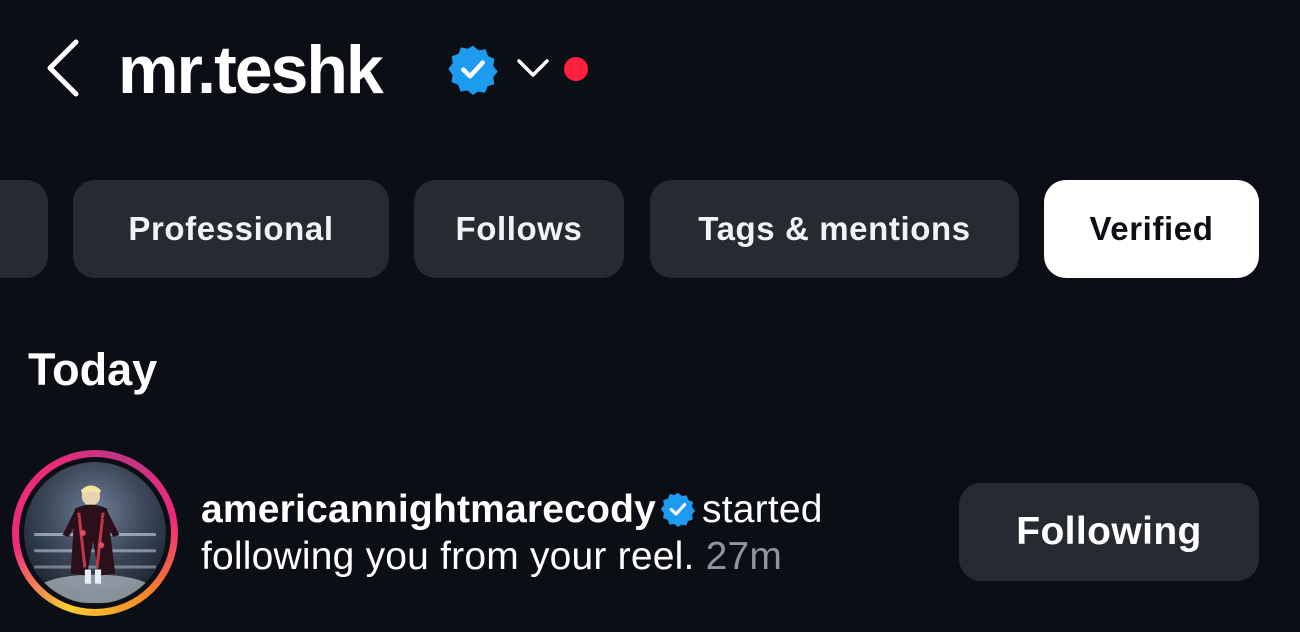  Describe the element at coordinates (533, 68) in the screenshot. I see `chevron-down-icon` at that location.